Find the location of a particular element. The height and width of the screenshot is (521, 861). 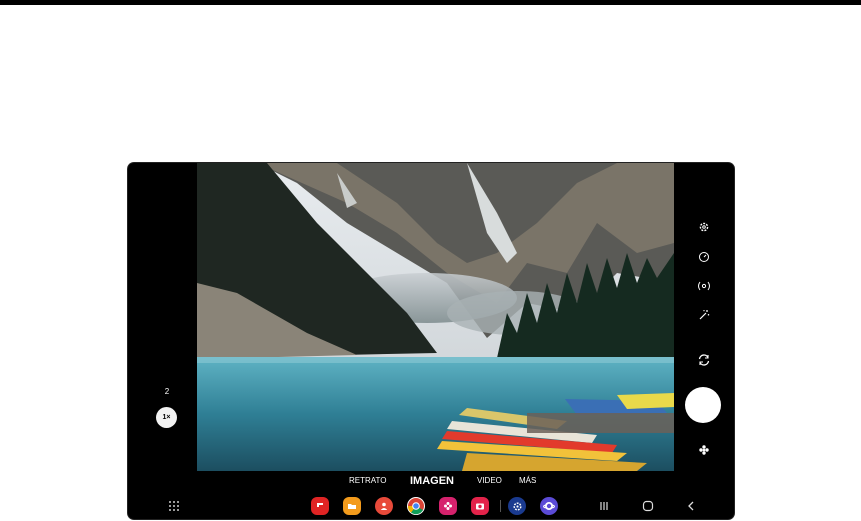

timer-icon is located at coordinates (704, 257).